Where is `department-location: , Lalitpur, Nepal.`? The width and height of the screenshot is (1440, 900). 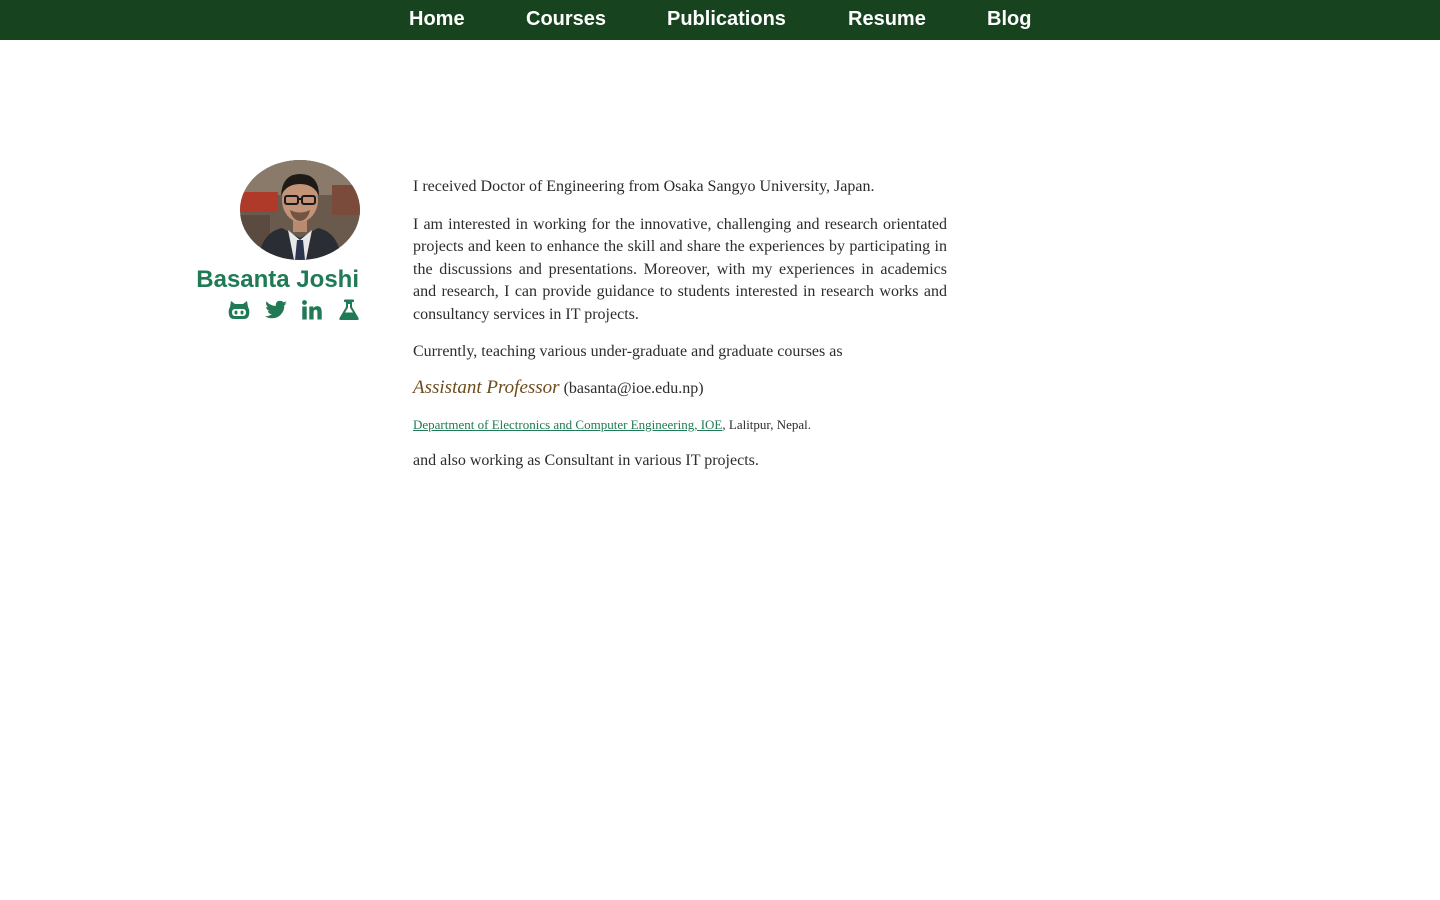 department-location: , Lalitpur, Nepal. is located at coordinates (767, 424).